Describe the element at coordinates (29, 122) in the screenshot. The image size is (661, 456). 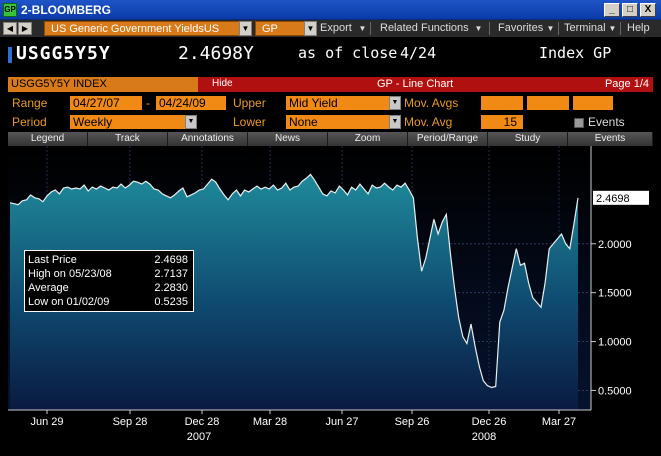
I see `period-label: Period` at that location.